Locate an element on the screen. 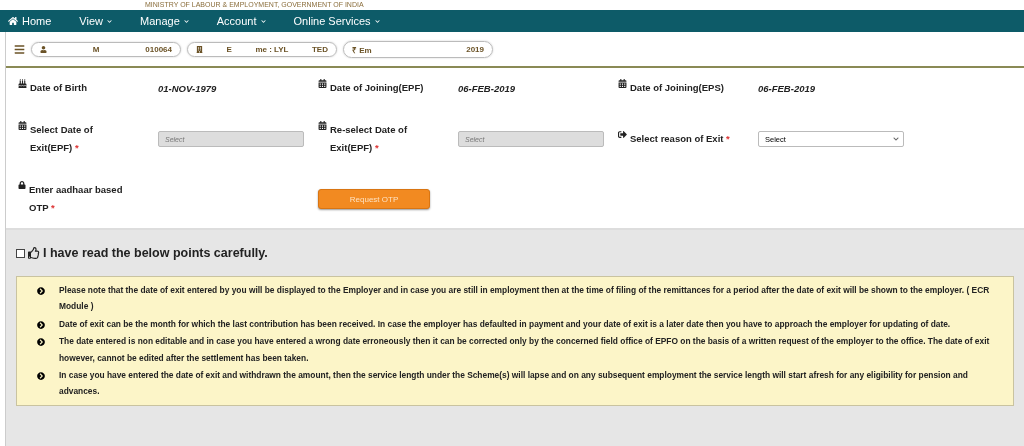 The height and width of the screenshot is (446, 1024). pill-text: me : LYL is located at coordinates (272, 49).